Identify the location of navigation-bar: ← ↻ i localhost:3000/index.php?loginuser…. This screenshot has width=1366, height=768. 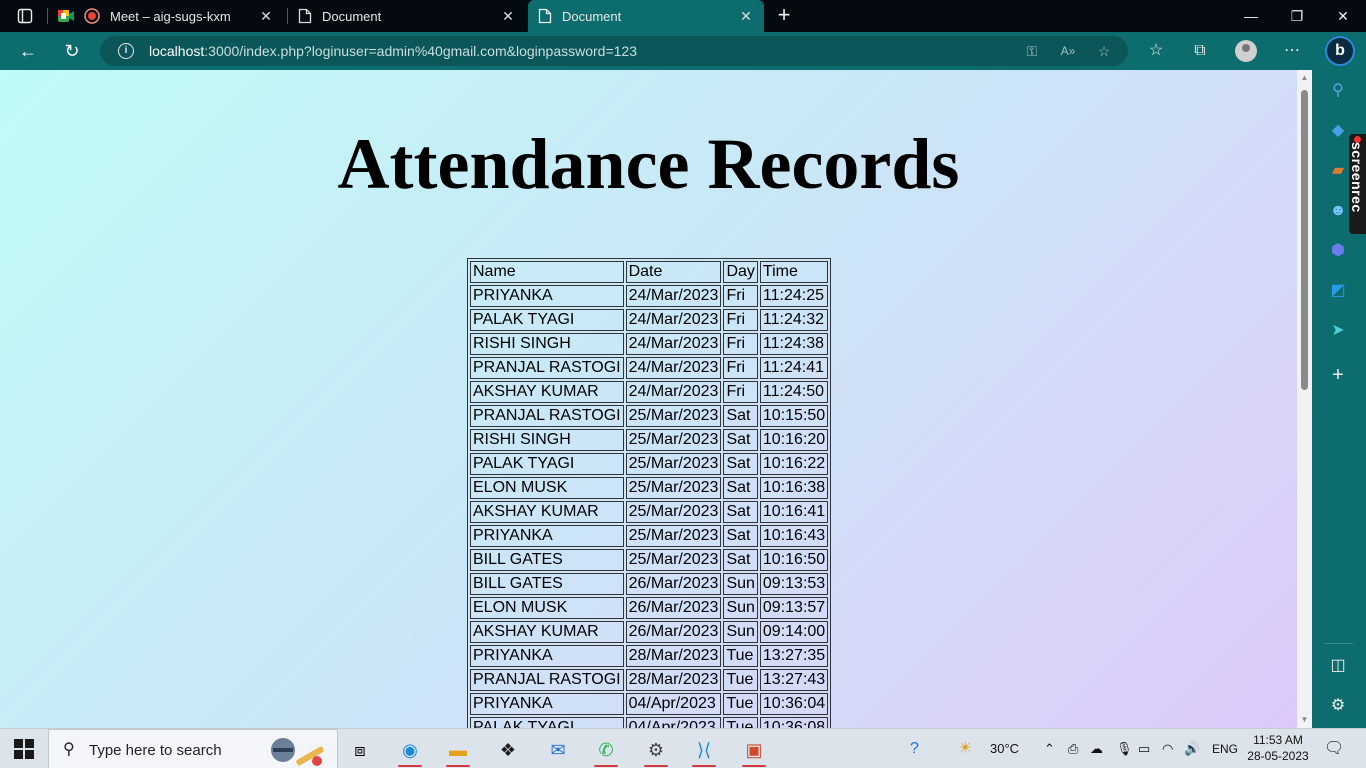
(656, 51).